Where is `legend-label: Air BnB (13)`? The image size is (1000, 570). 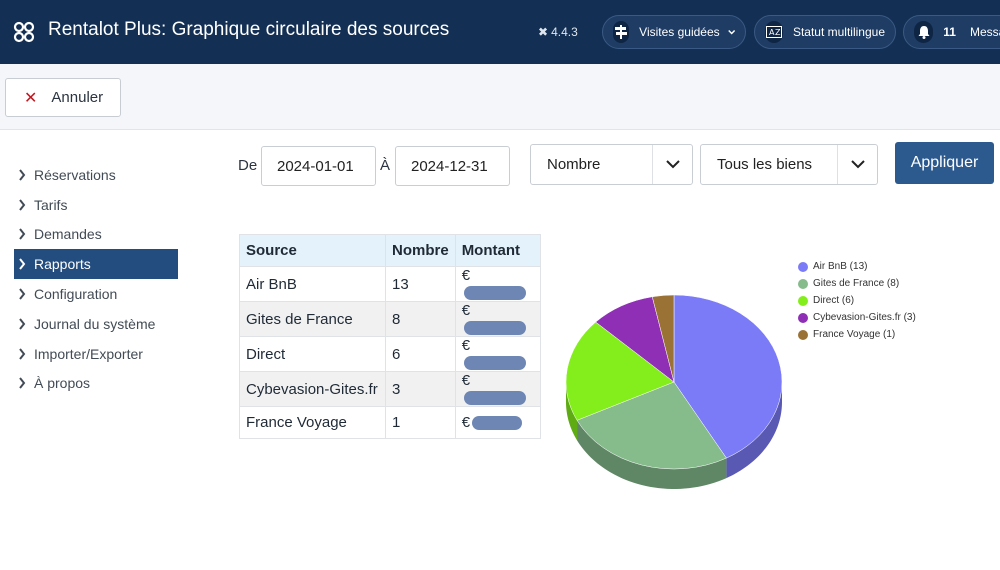
legend-label: Air BnB (13) is located at coordinates (840, 266).